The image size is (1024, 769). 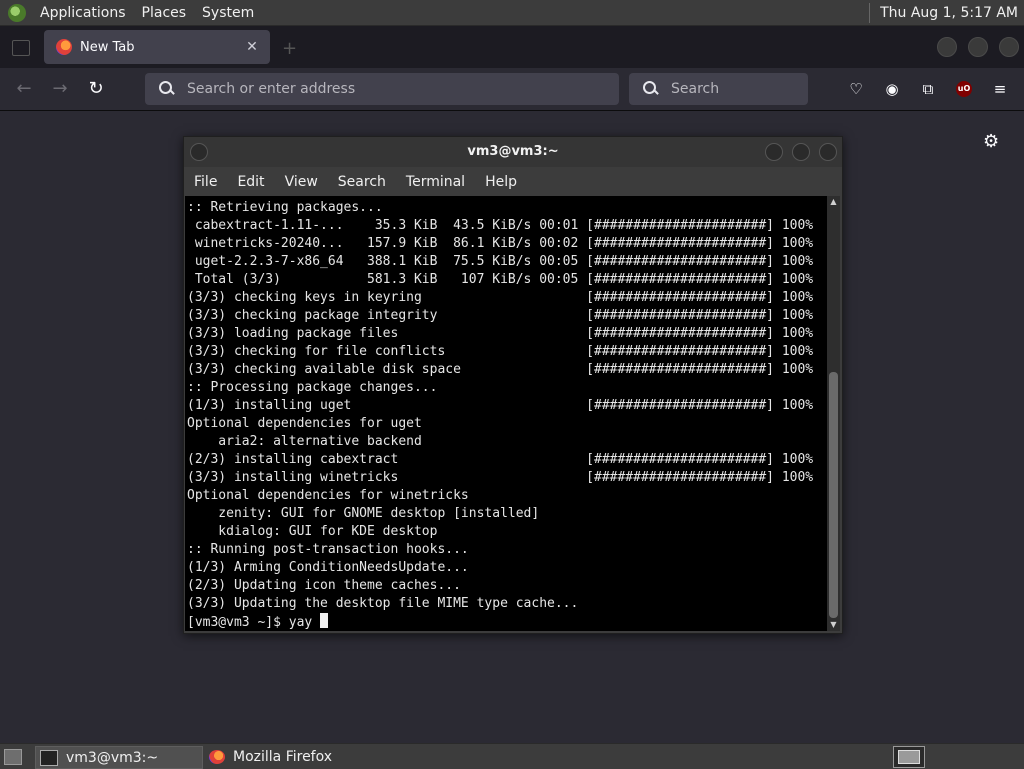 I want to click on menu-view: View, so click(x=301, y=182).